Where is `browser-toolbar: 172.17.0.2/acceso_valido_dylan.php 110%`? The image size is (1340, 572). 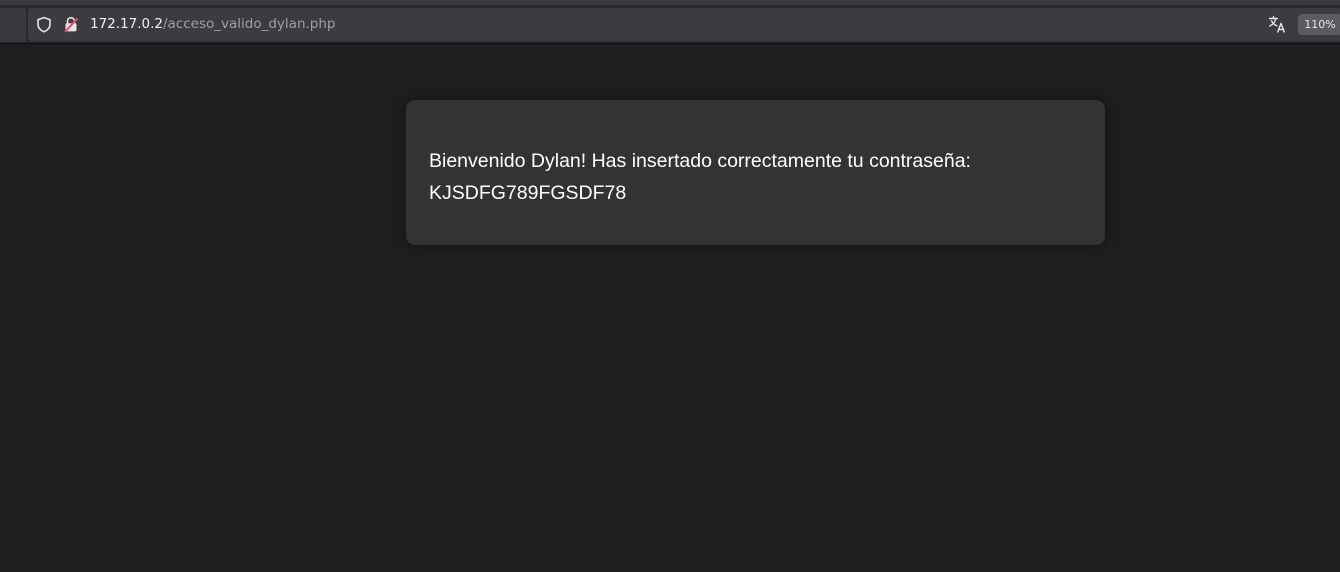 browser-toolbar: 172.17.0.2/acceso_valido_dylan.php 110% is located at coordinates (670, 22).